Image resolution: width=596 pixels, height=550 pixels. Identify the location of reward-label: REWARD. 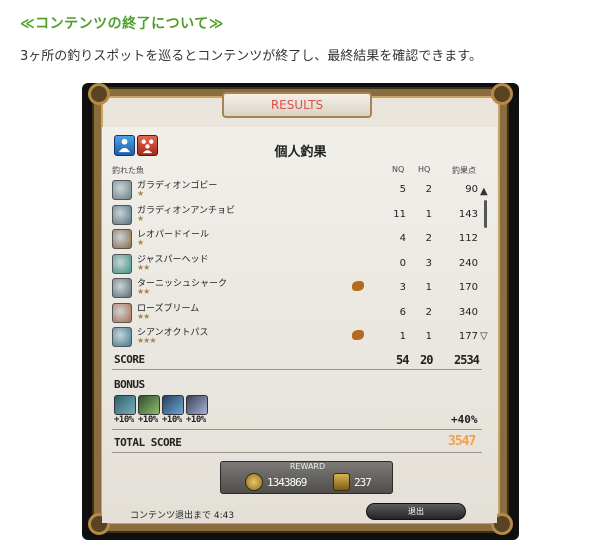
(307, 466).